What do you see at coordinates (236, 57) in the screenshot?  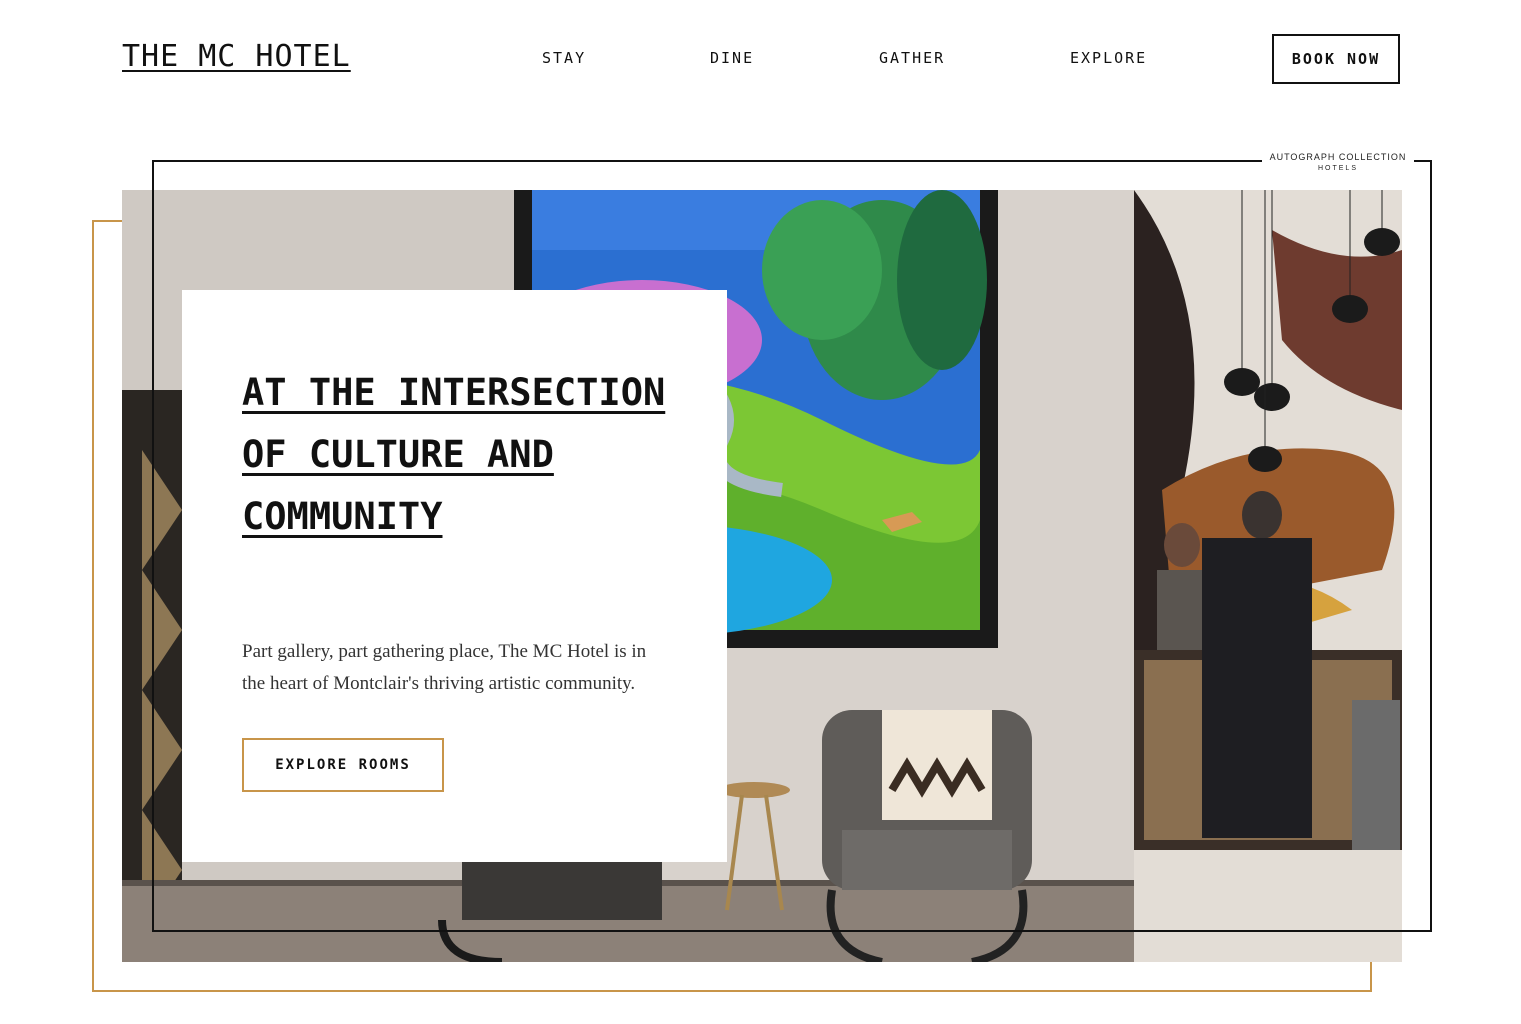 I see `hotel-logo: THE MC HOTEL` at bounding box center [236, 57].